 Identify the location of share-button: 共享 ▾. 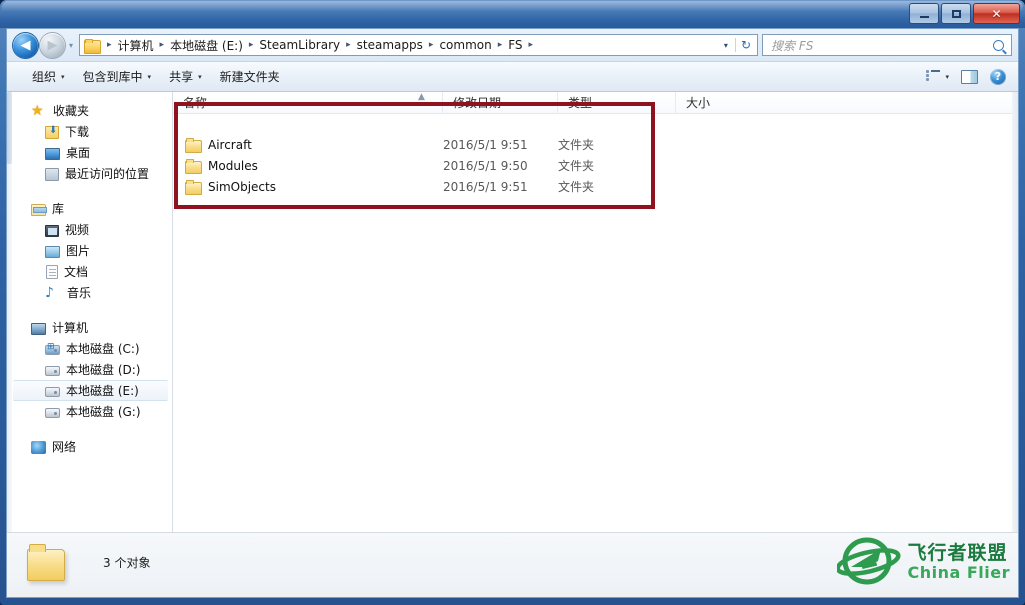
(185, 76).